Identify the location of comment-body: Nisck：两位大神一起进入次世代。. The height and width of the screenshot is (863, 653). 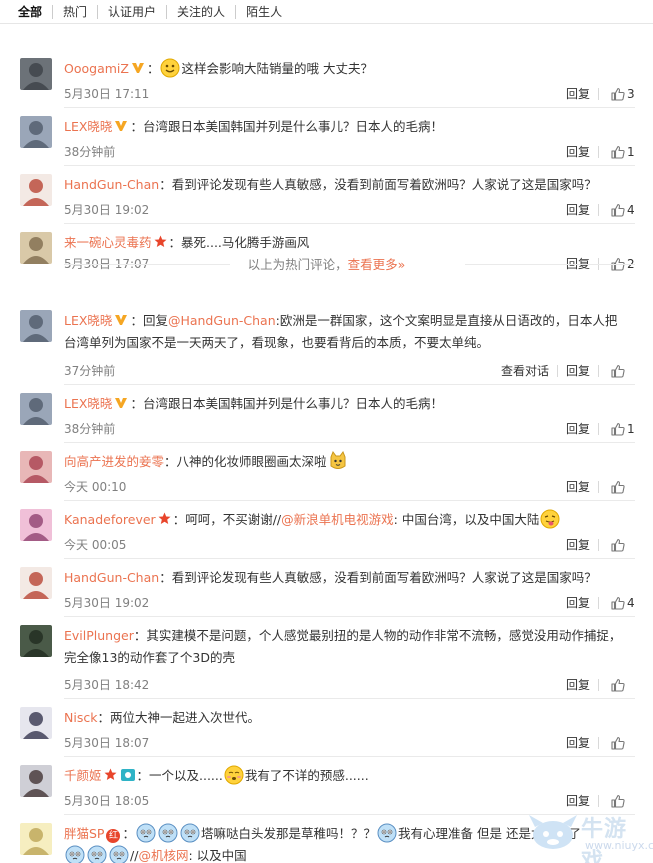
(349, 718).